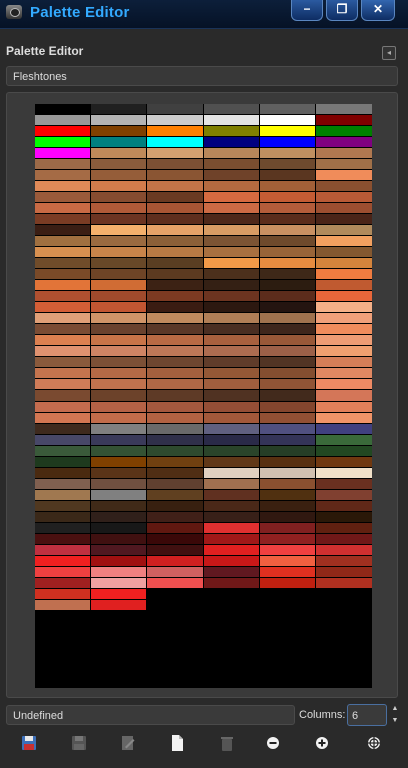 This screenshot has height=768, width=408. Describe the element at coordinates (374, 743) in the screenshot. I see `color-picker-button` at that location.